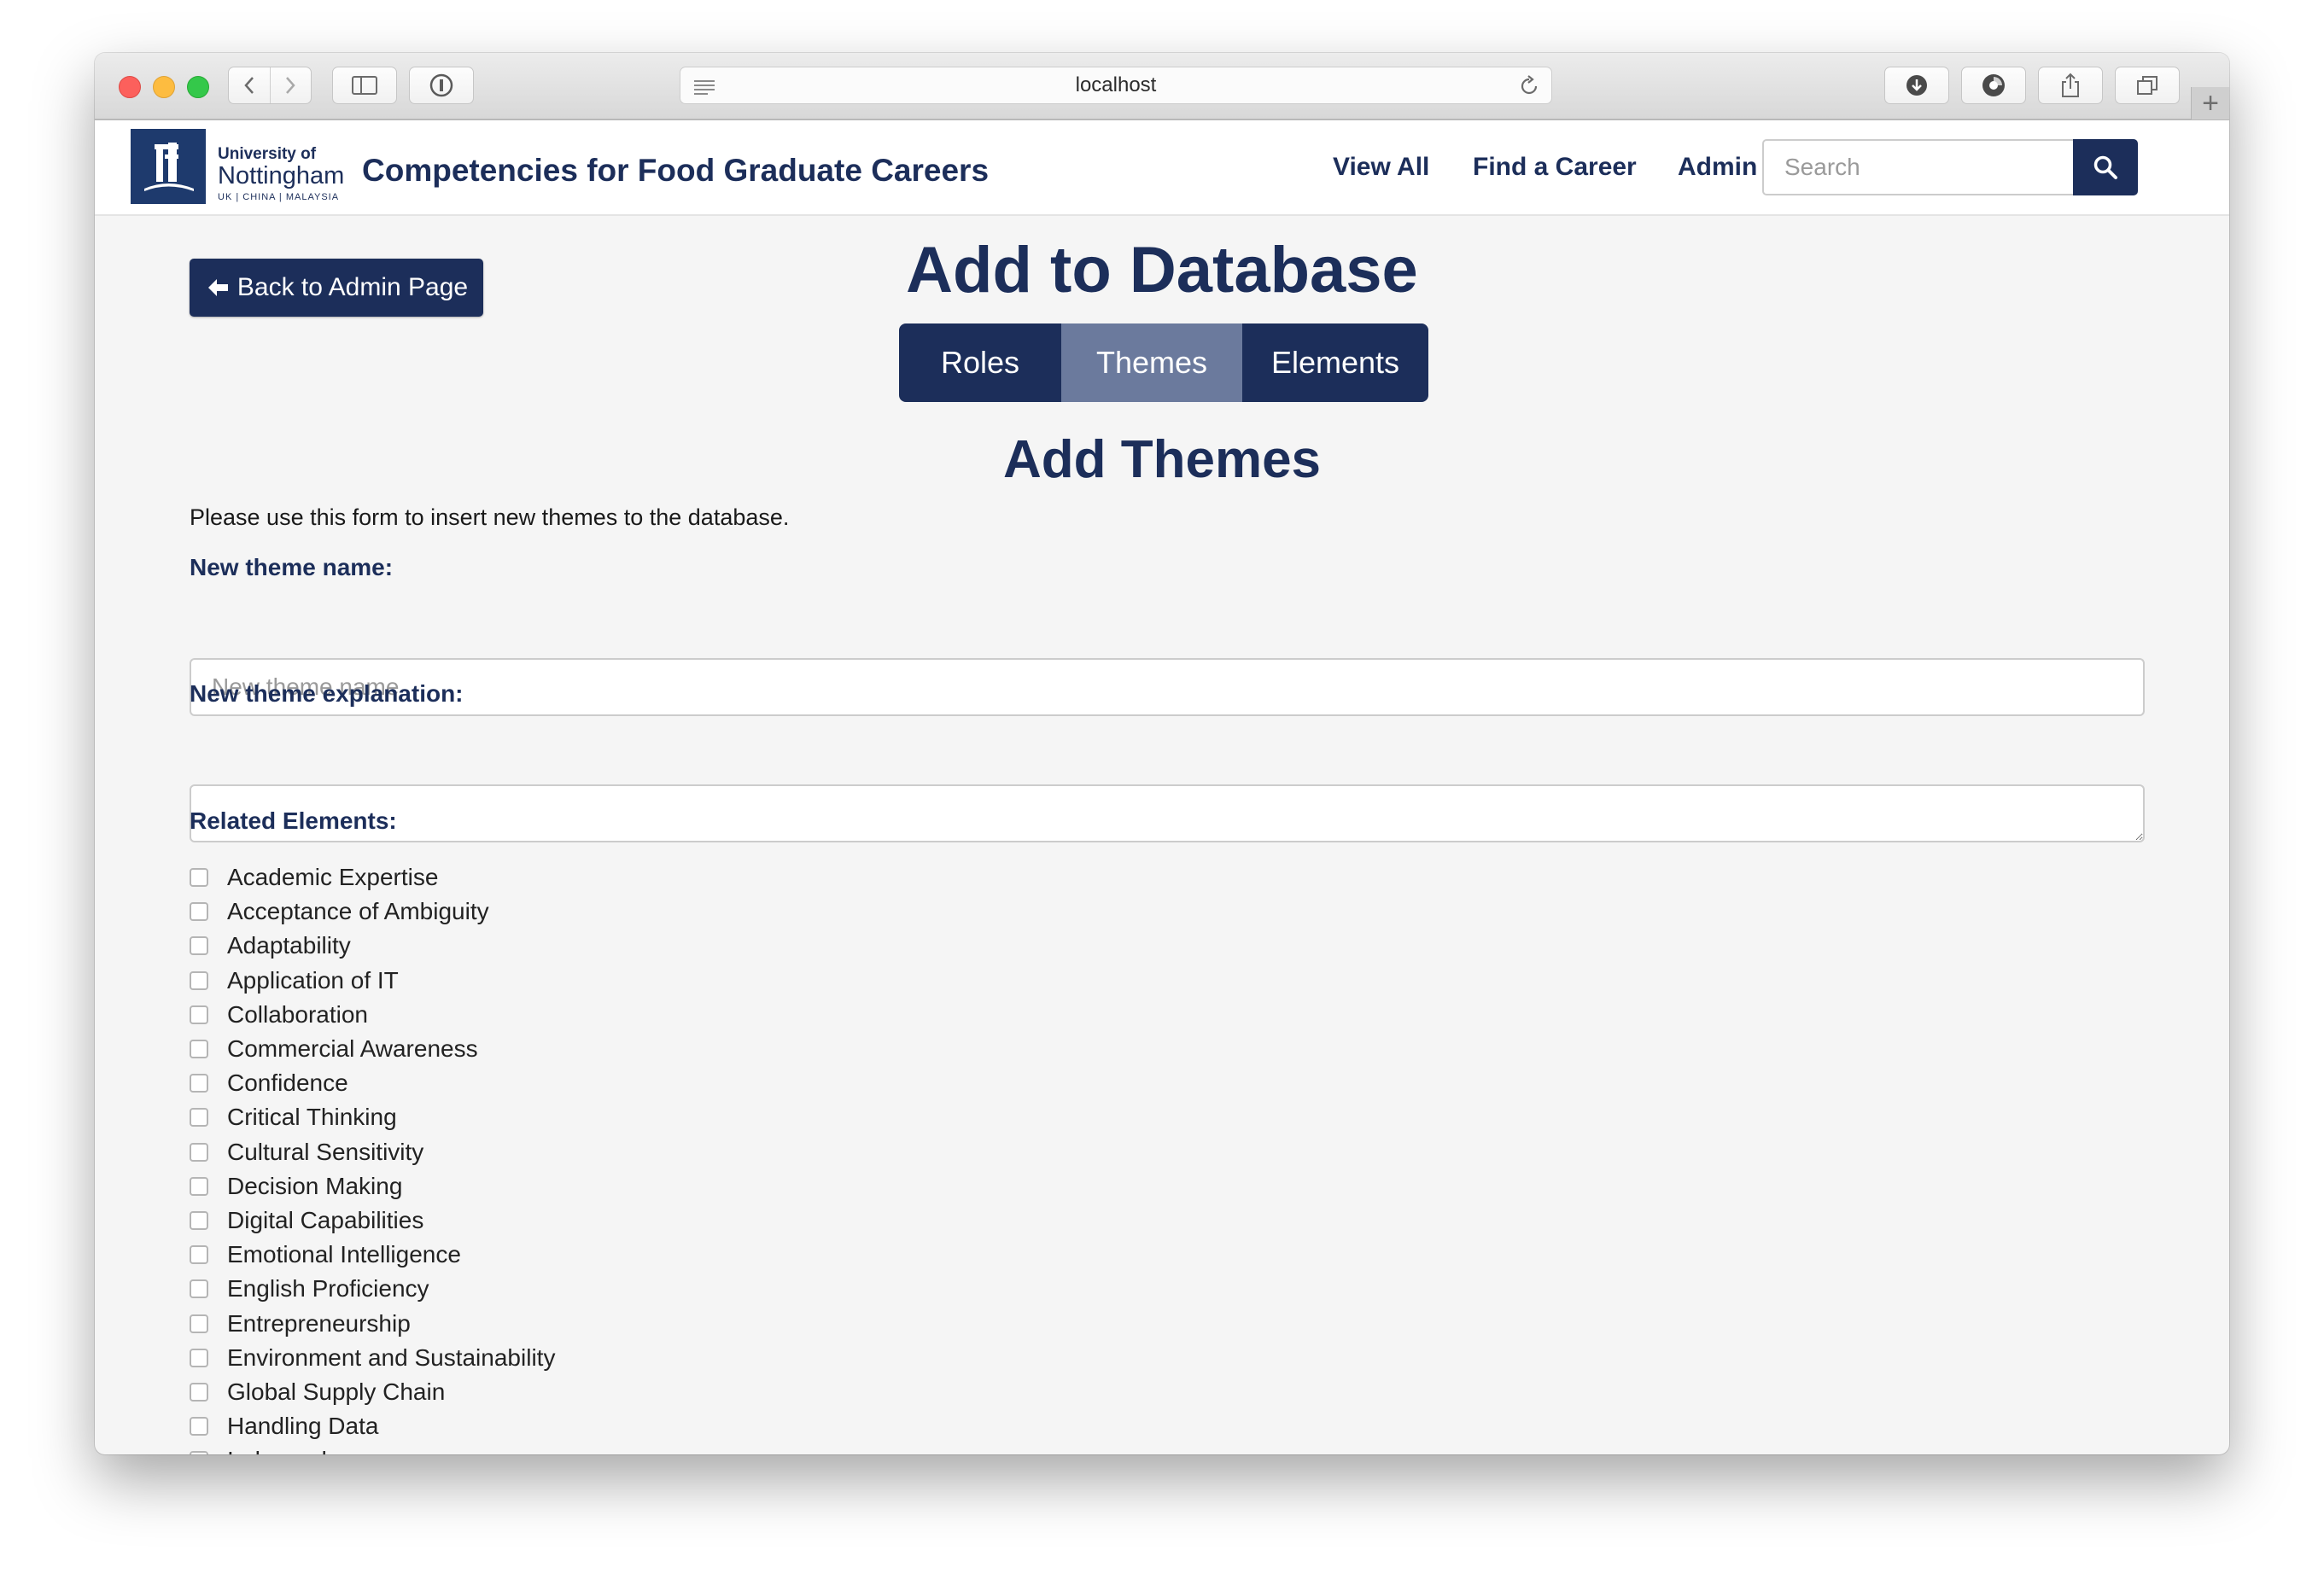 Image resolution: width=2324 pixels, height=1591 pixels. I want to click on info-circle-icon, so click(441, 85).